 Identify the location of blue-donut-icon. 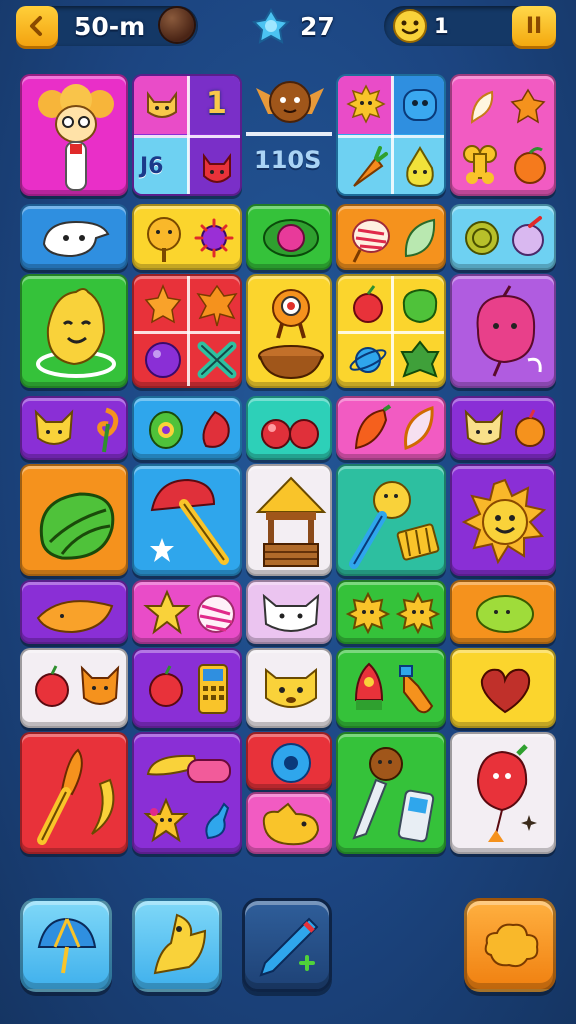
(291, 763).